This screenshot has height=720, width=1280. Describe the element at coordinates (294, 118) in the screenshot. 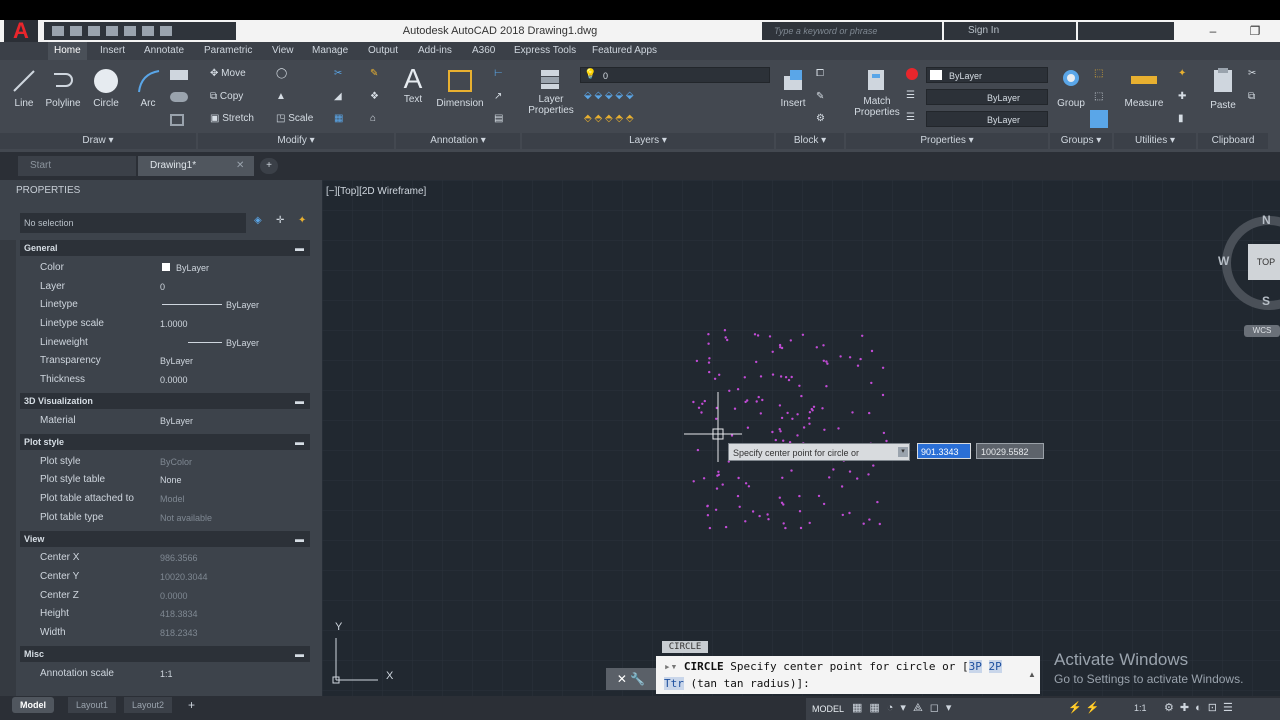

I see `scale-button: ◳ Scale` at that location.